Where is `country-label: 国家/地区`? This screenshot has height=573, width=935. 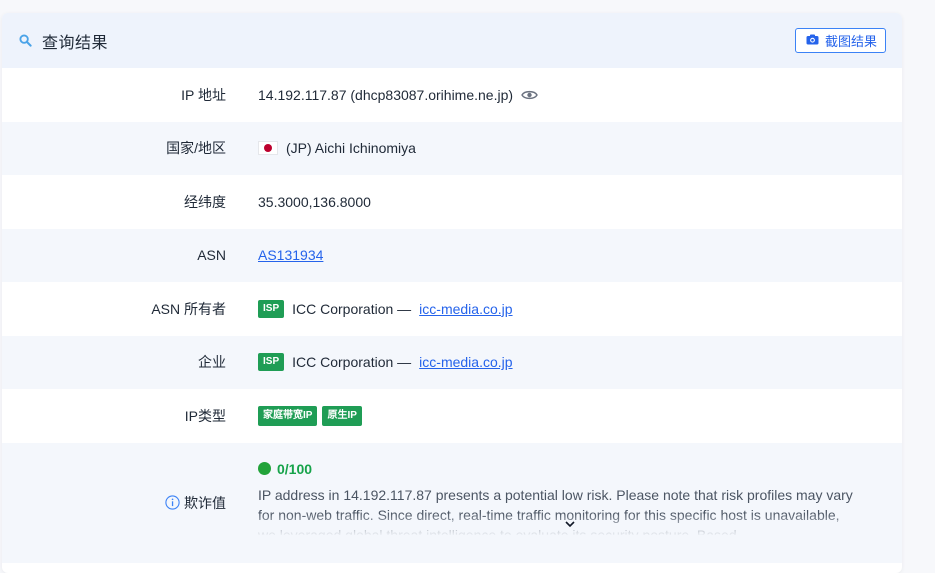
country-label: 国家/地区 is located at coordinates (196, 148).